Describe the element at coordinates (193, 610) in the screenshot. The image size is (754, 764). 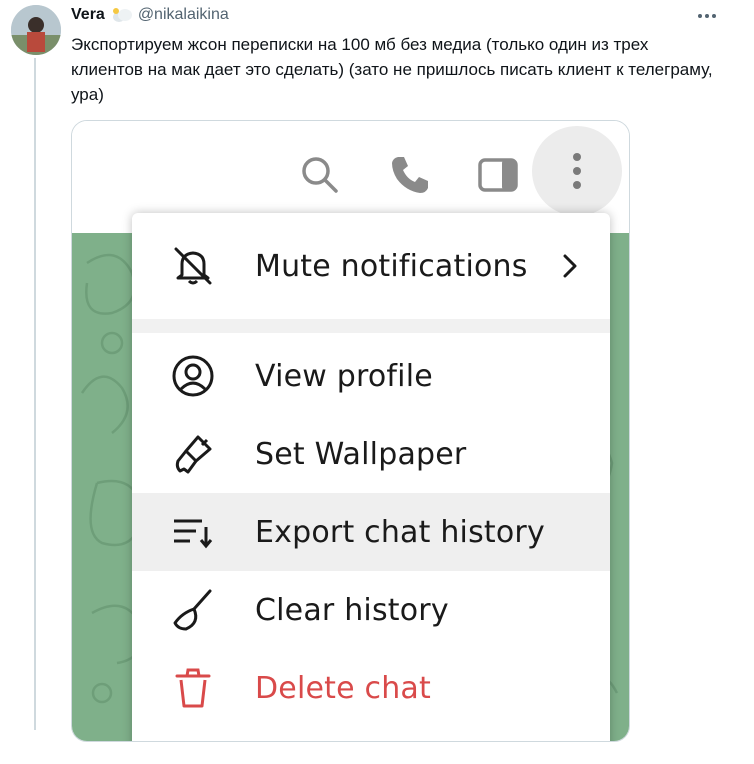
I see `broom-icon` at that location.